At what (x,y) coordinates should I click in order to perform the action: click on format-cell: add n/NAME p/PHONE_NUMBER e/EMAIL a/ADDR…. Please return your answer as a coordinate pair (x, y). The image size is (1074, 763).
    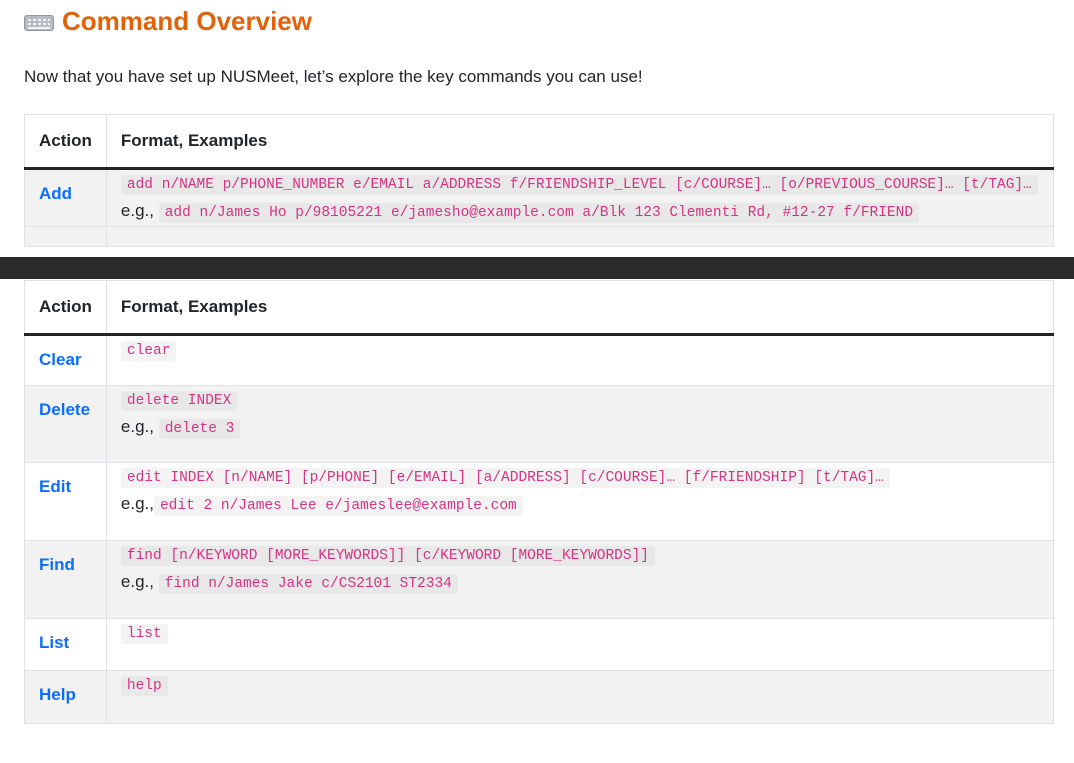
    Looking at the image, I should click on (580, 197).